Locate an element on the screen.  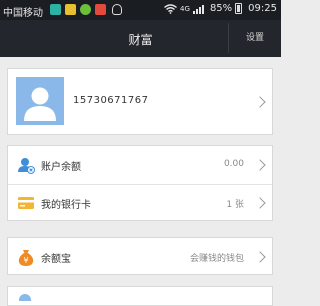
qq-notification-icon is located at coordinates (117, 9).